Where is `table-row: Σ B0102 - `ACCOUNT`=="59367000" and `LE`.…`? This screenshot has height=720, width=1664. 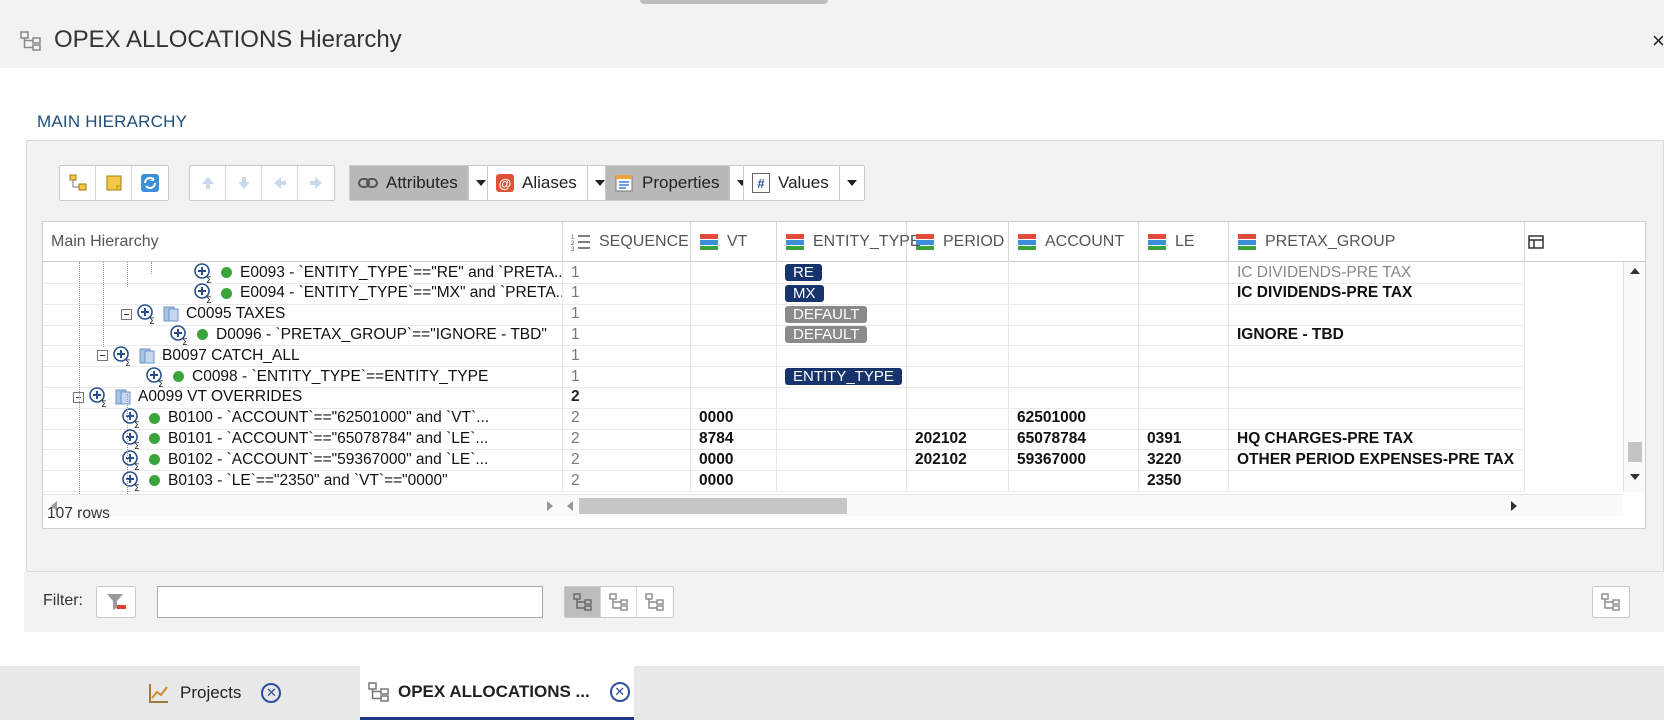 table-row: Σ B0102 - `ACCOUNT`=="59367000" and `LE`.… is located at coordinates (821, 460).